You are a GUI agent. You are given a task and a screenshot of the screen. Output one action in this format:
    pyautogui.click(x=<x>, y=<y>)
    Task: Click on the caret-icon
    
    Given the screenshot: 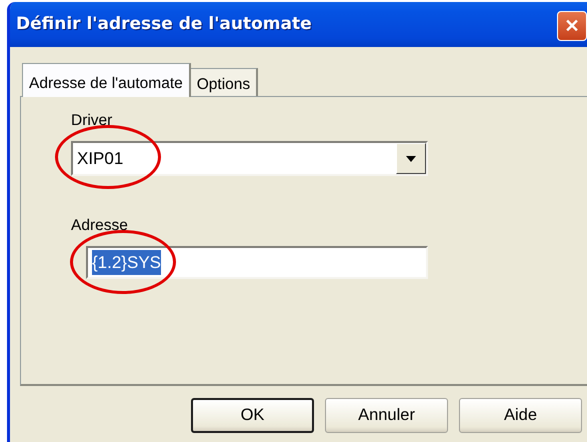 What is the action you would take?
    pyautogui.click(x=411, y=159)
    